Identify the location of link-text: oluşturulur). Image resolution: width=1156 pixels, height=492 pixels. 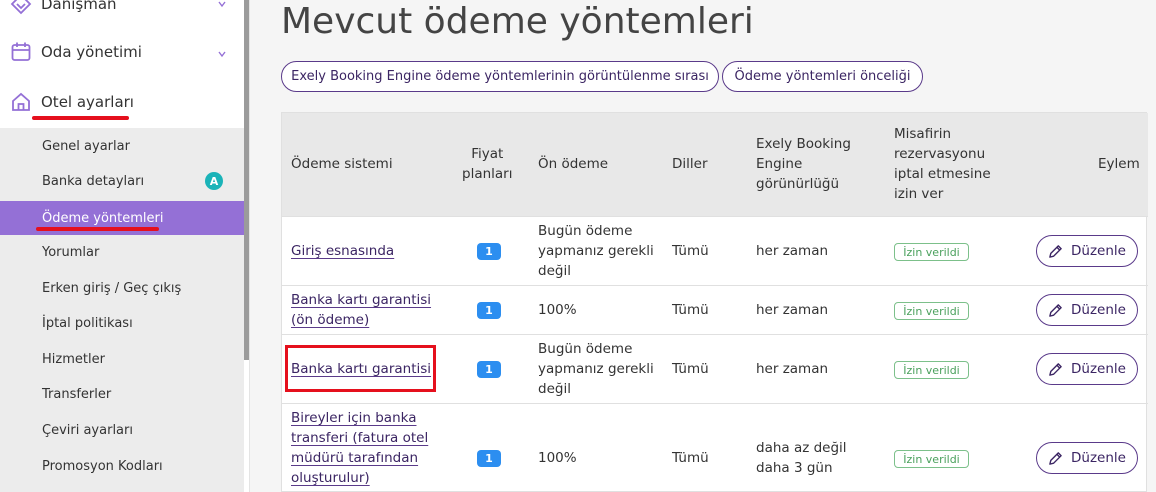
(330, 478).